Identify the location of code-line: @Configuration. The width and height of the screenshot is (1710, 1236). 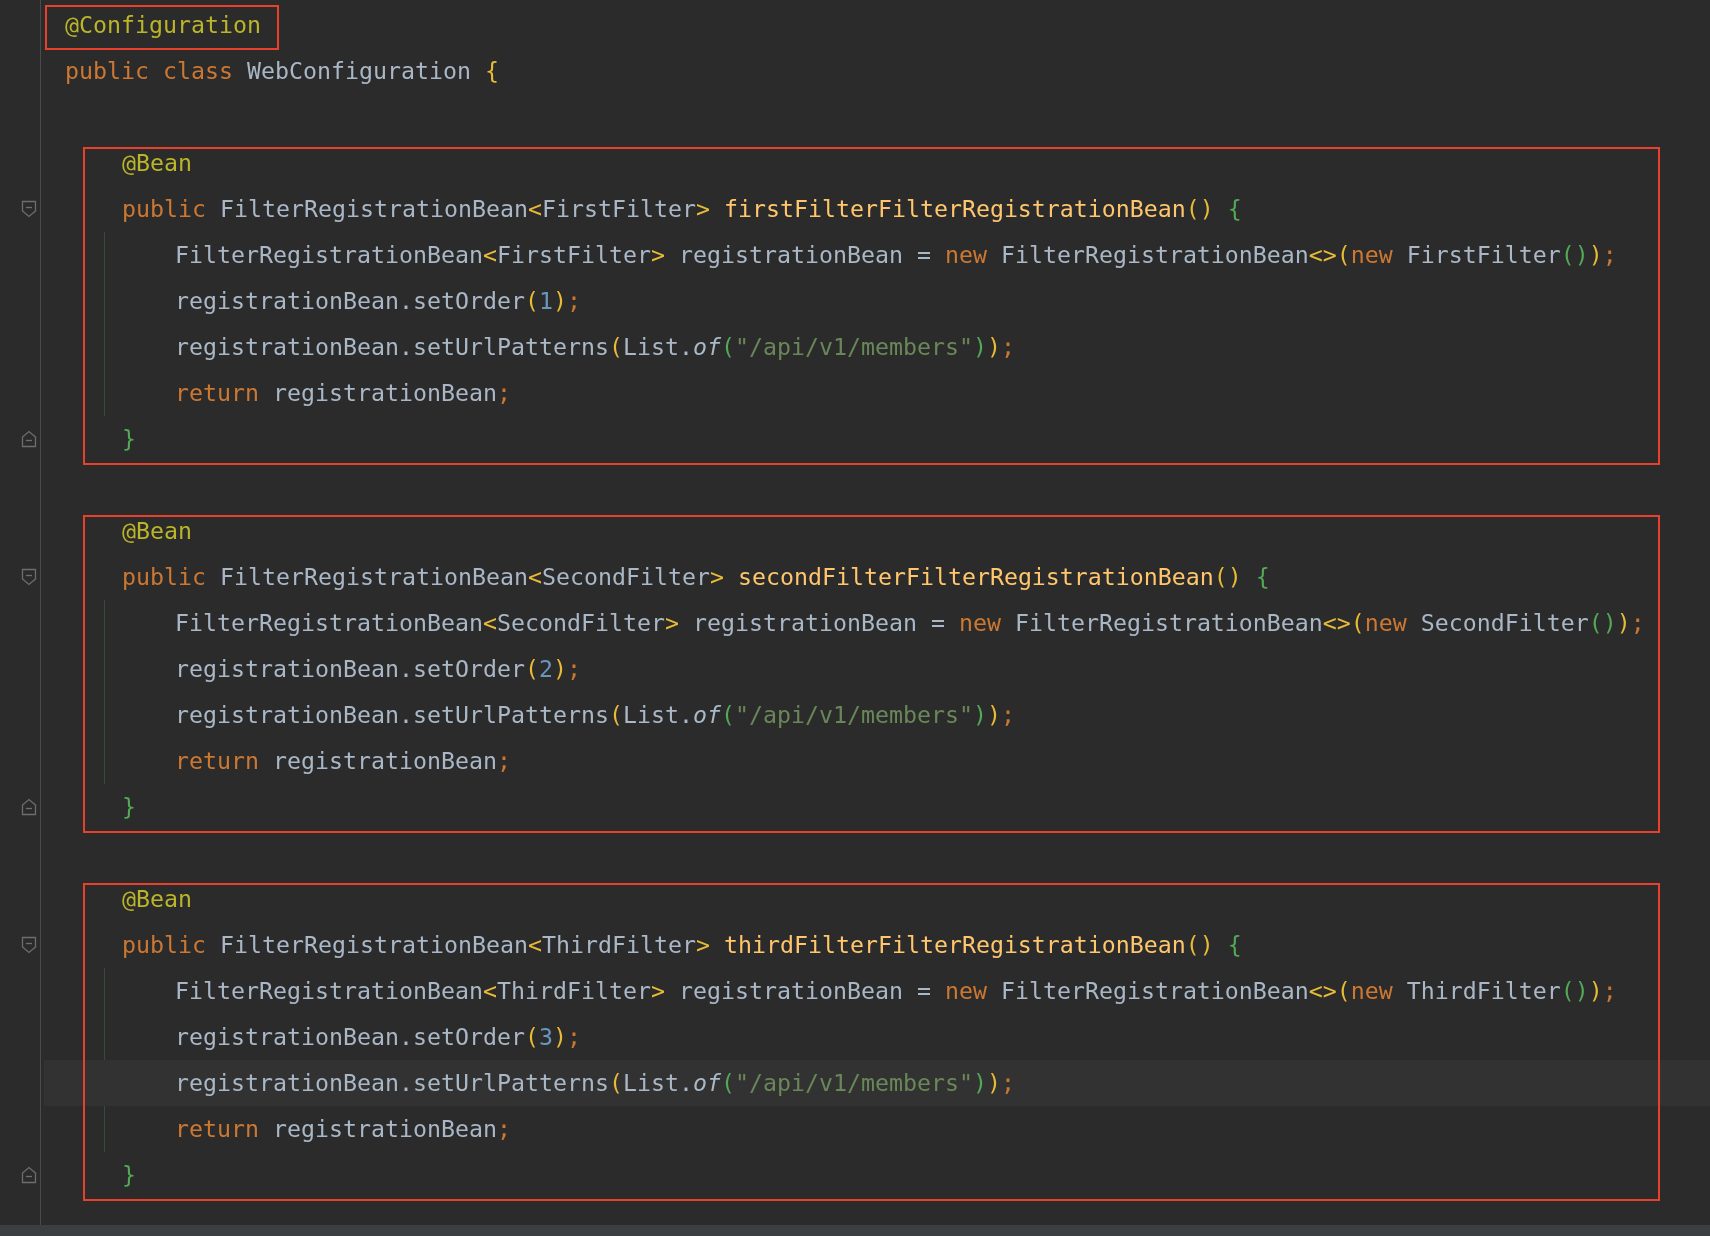
(163, 25).